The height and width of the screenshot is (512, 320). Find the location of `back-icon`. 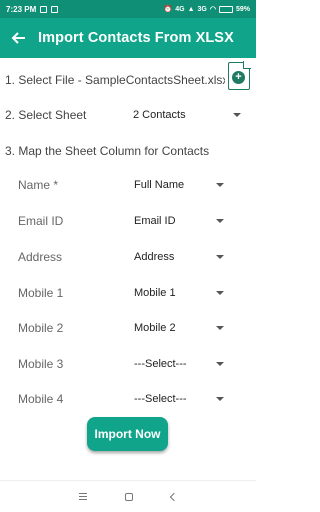

back-icon is located at coordinates (174, 496).